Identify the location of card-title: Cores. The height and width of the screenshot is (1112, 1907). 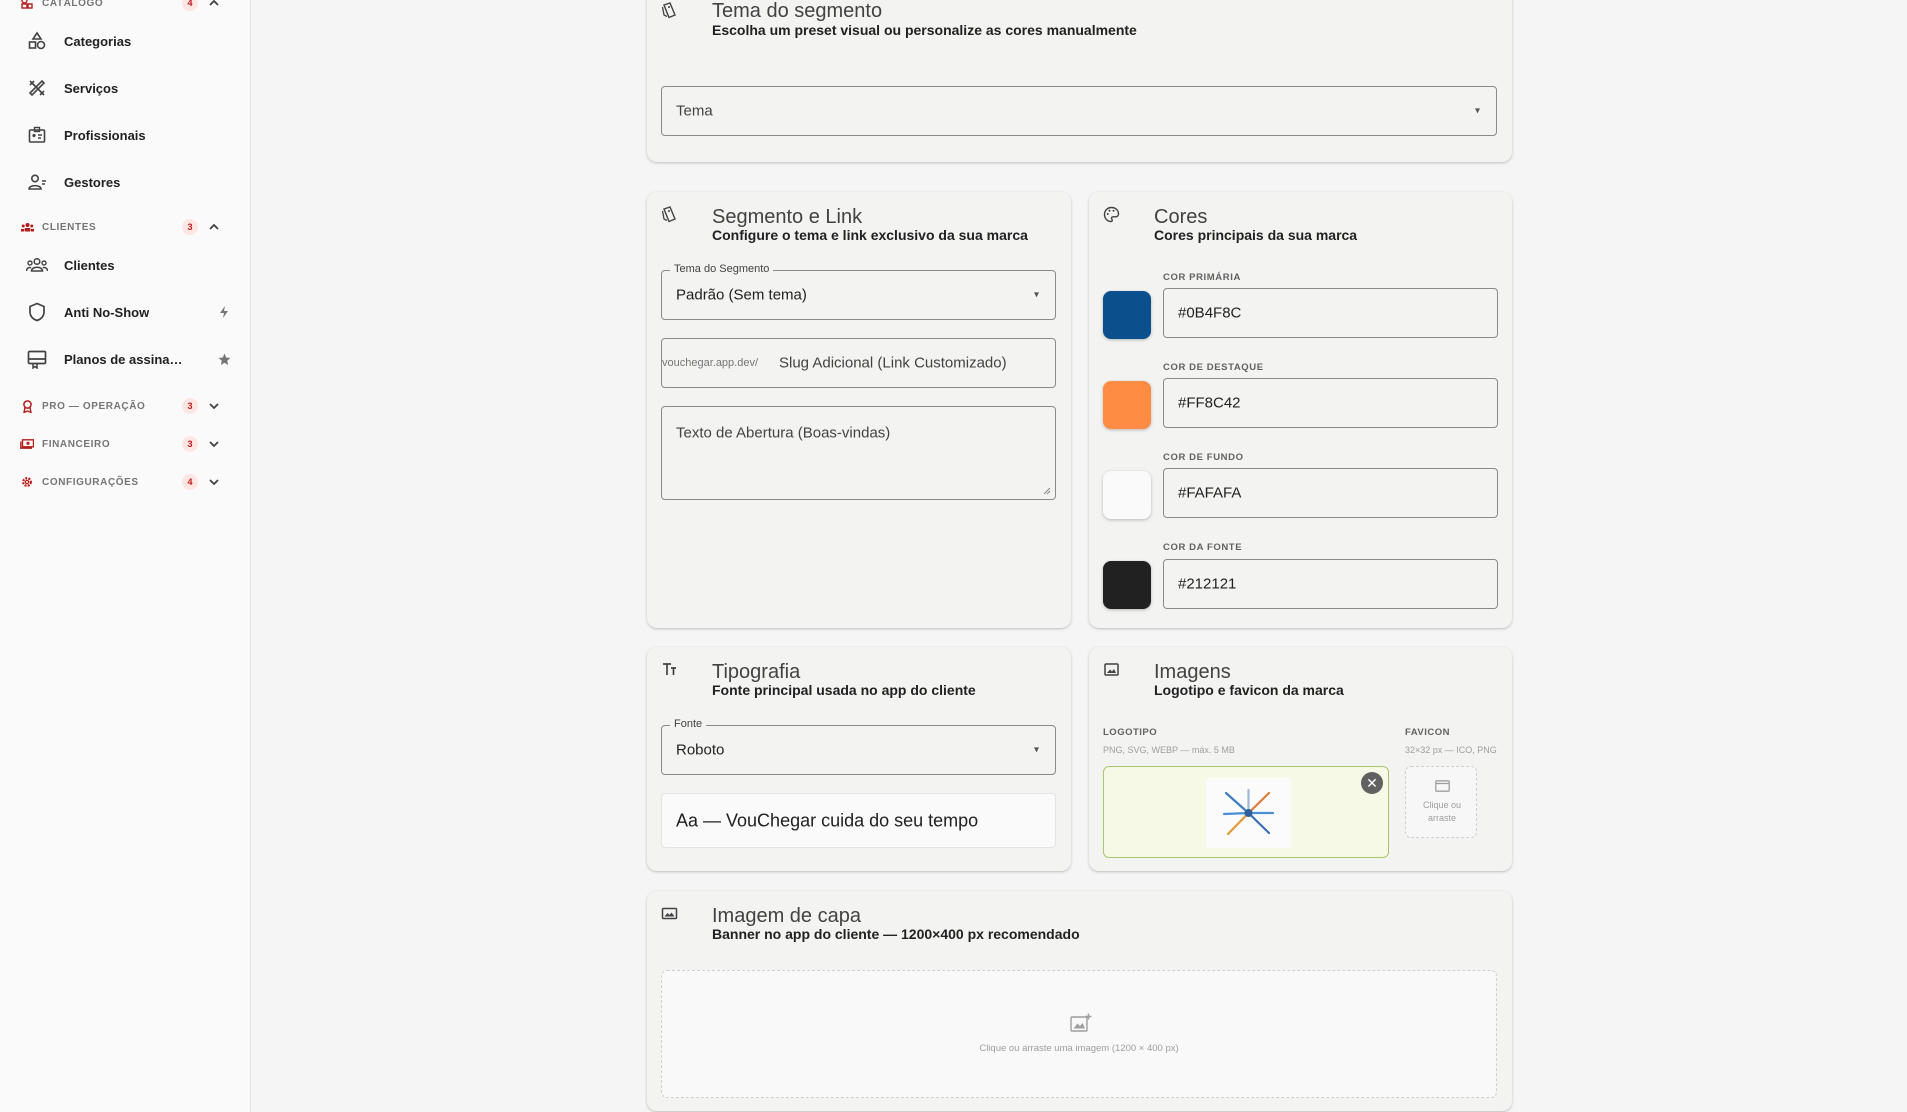
(1181, 217).